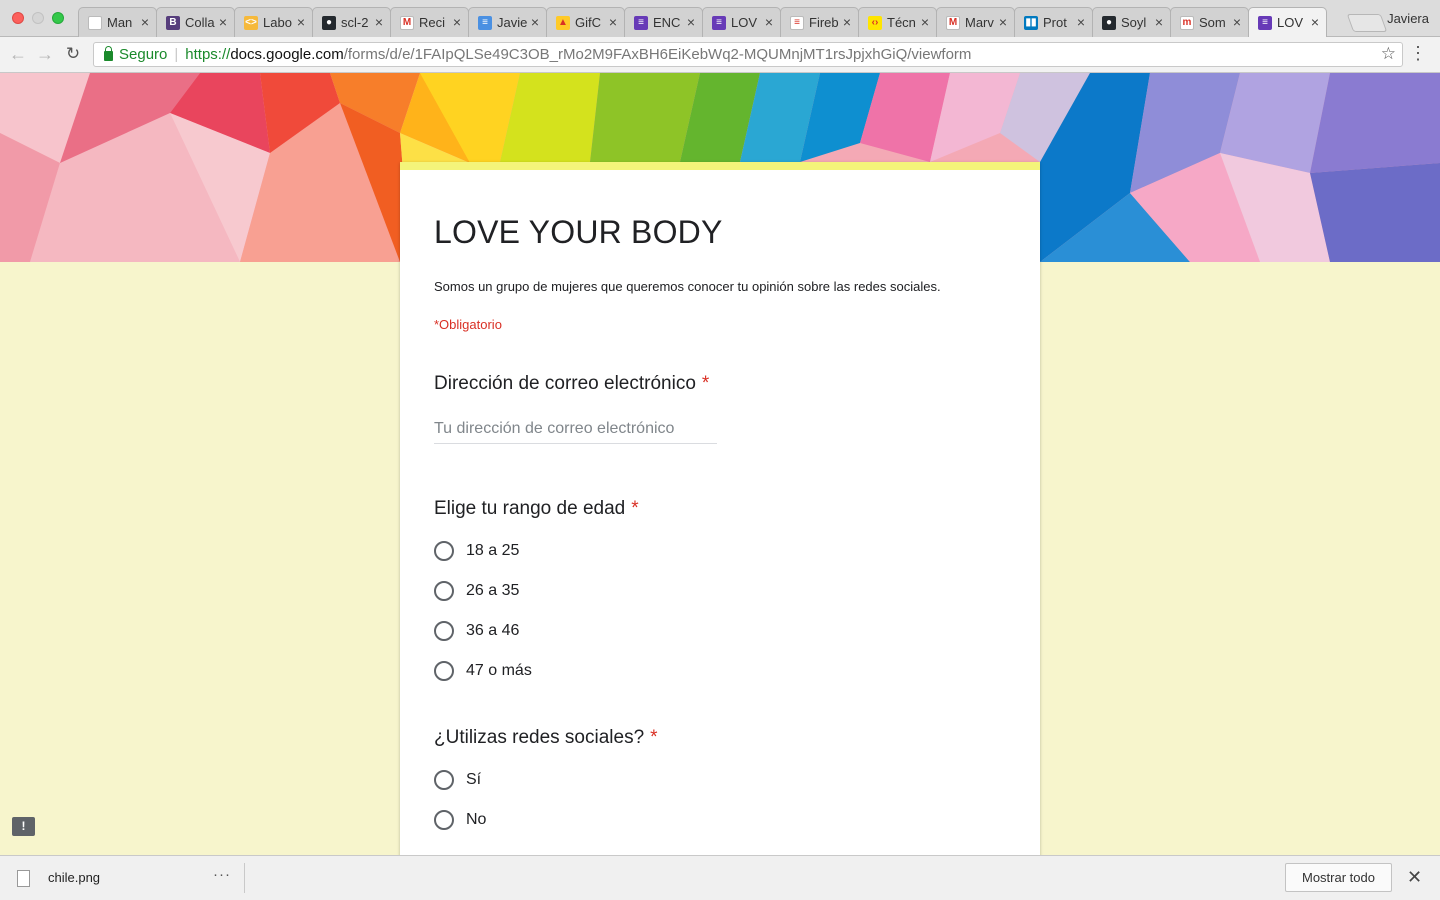  I want to click on bootstrap-icon: B, so click(173, 22).